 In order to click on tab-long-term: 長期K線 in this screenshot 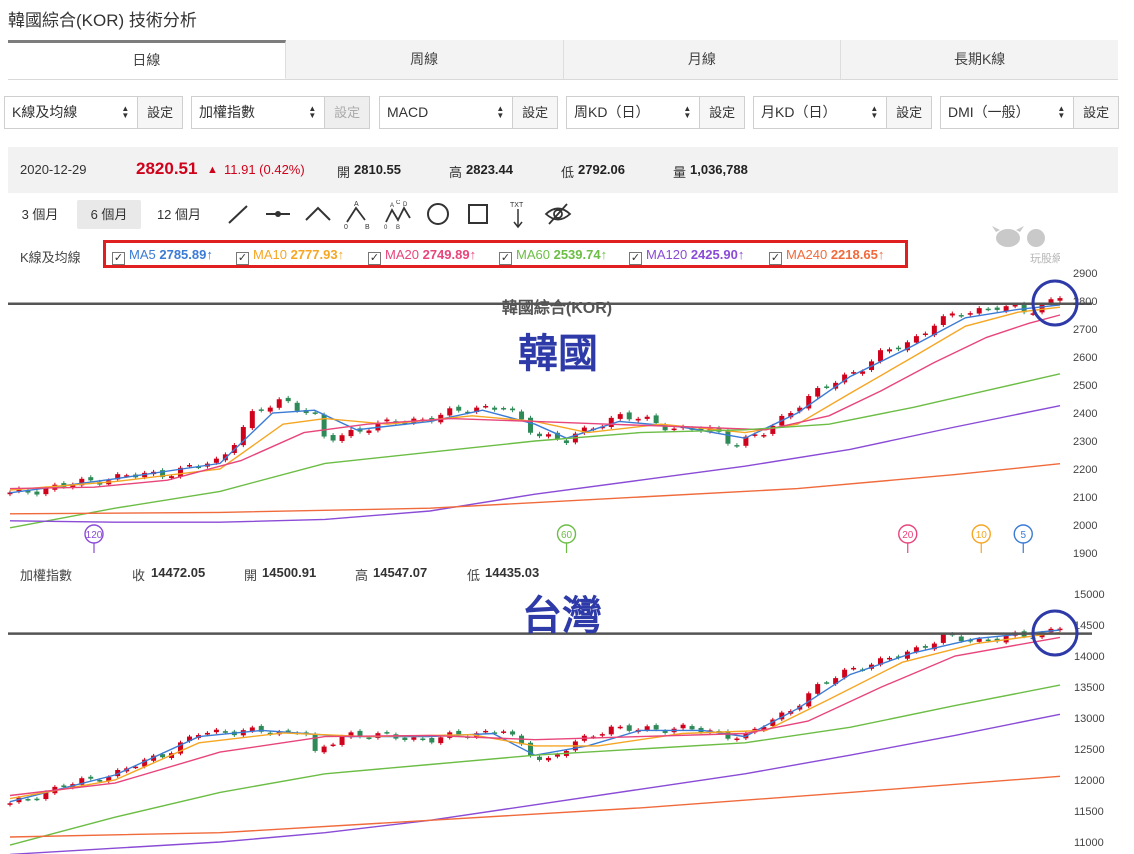, I will do `click(979, 59)`.